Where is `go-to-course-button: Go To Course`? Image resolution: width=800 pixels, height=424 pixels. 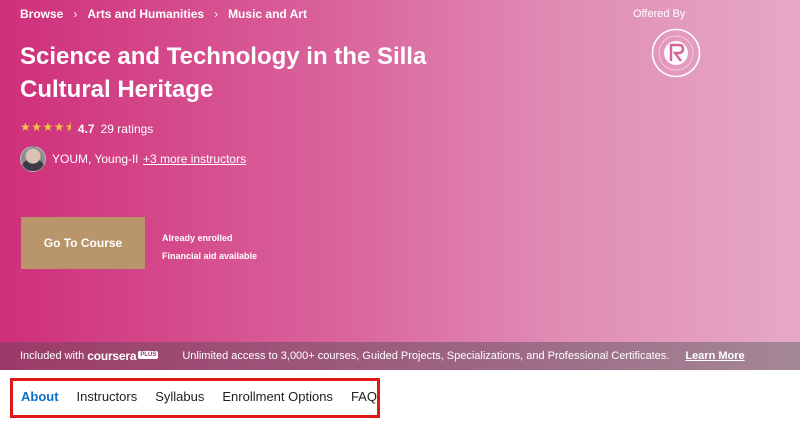
go-to-course-button: Go To Course is located at coordinates (83, 243).